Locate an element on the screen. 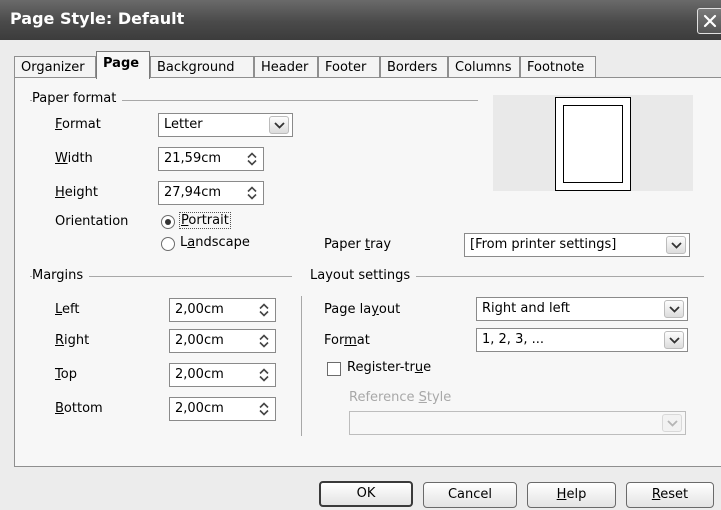  width-spinfield: 21,59cm is located at coordinates (211, 159).